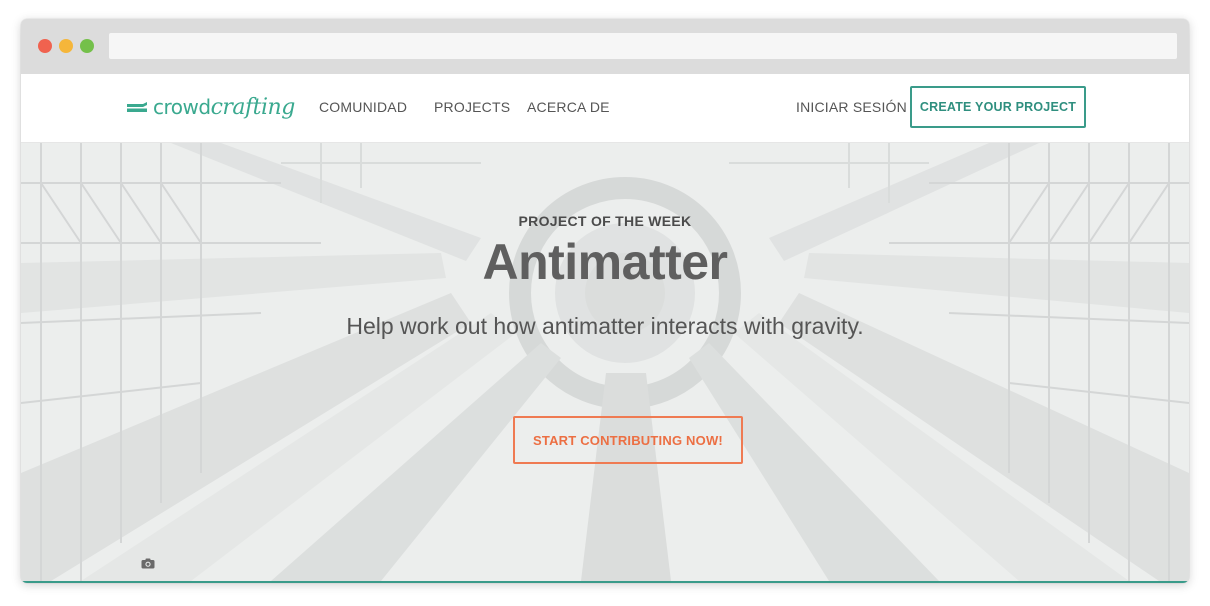  Describe the element at coordinates (87, 46) in the screenshot. I see `maximize-window-dot` at that location.